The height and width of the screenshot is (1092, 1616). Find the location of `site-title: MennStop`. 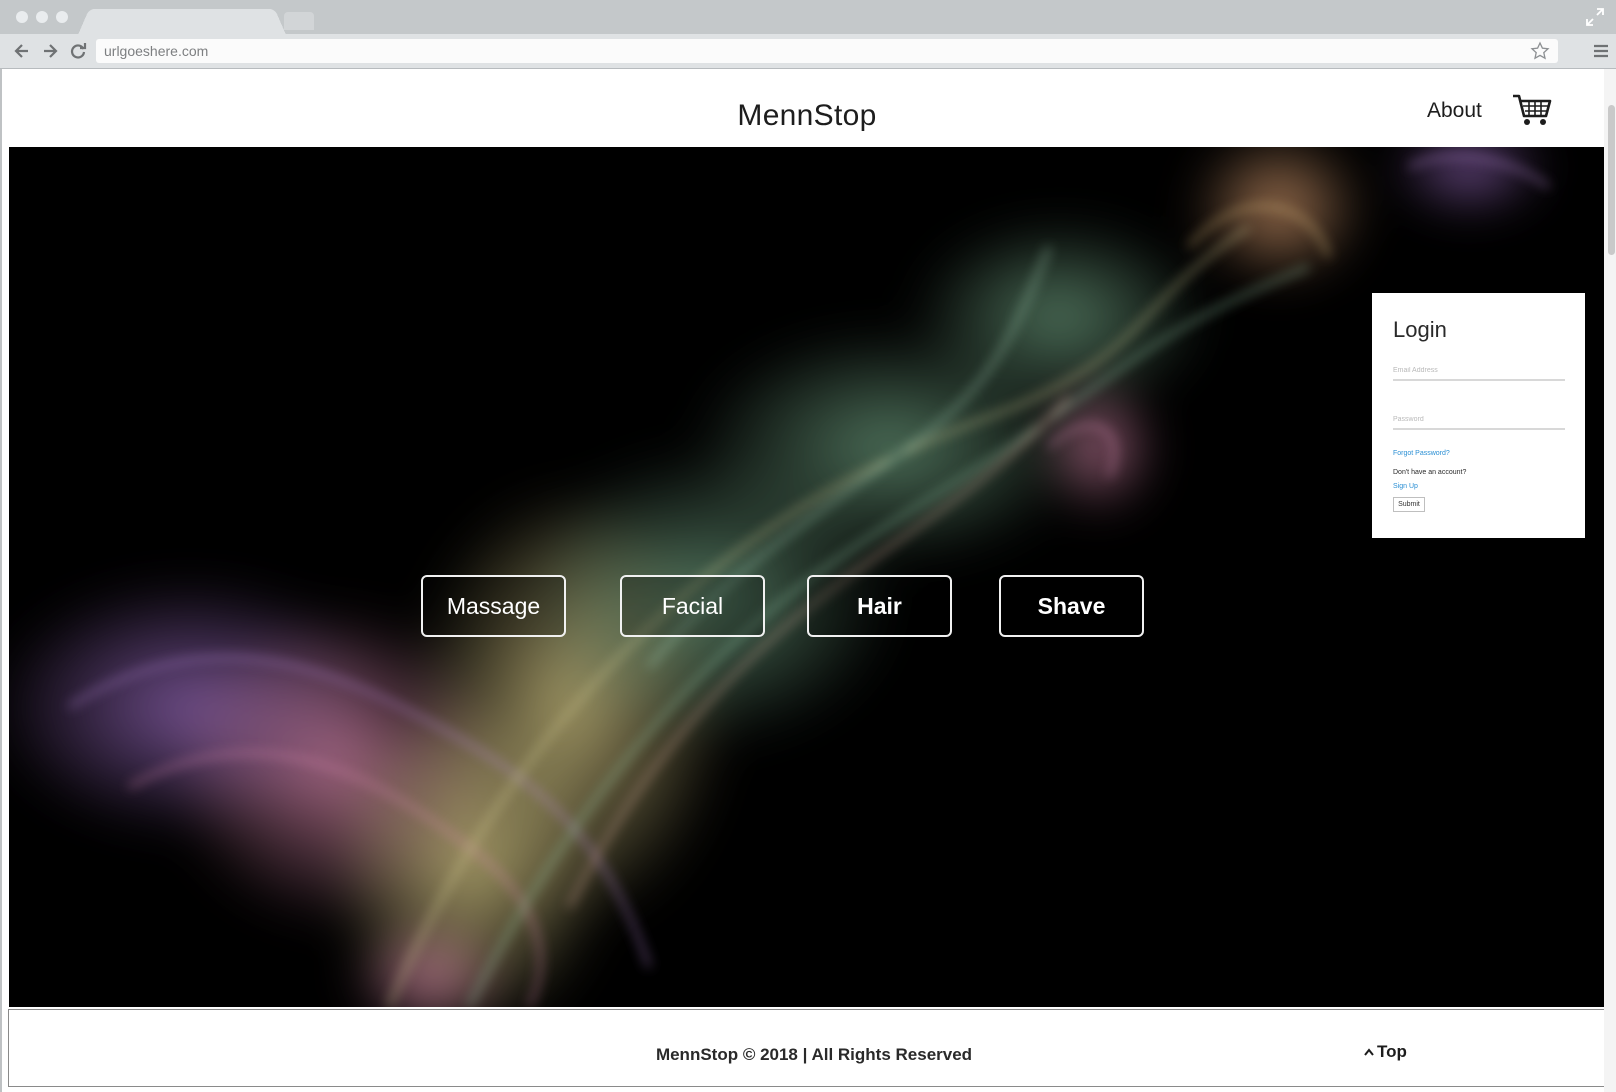

site-title: MennStop is located at coordinates (807, 116).